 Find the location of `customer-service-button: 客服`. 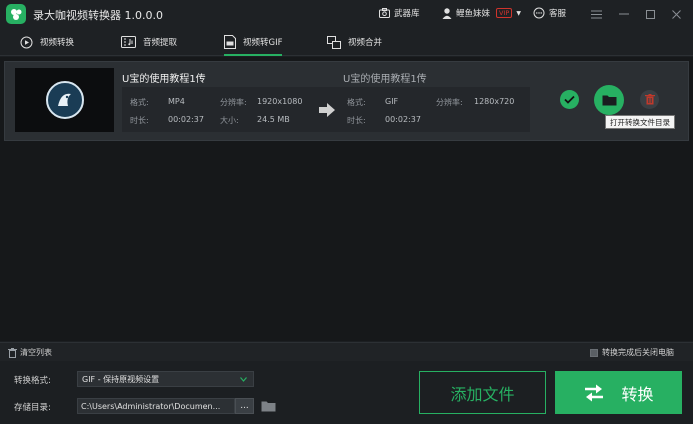

customer-service-button: 客服 is located at coordinates (549, 13).